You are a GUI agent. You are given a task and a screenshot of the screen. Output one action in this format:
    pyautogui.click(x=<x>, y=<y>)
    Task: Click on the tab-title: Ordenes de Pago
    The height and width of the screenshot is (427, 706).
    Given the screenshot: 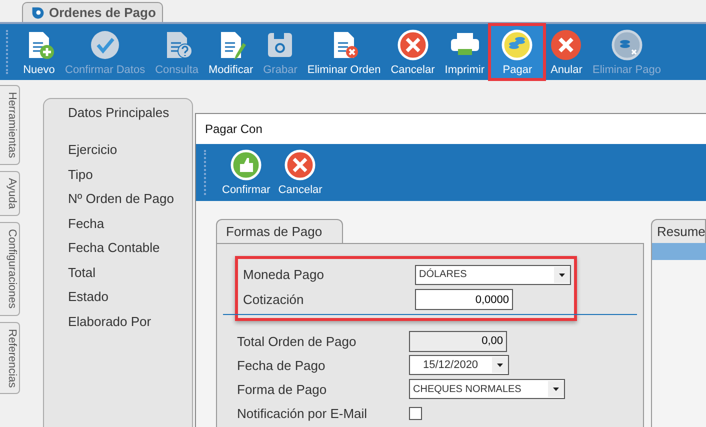 What is the action you would take?
    pyautogui.click(x=102, y=12)
    